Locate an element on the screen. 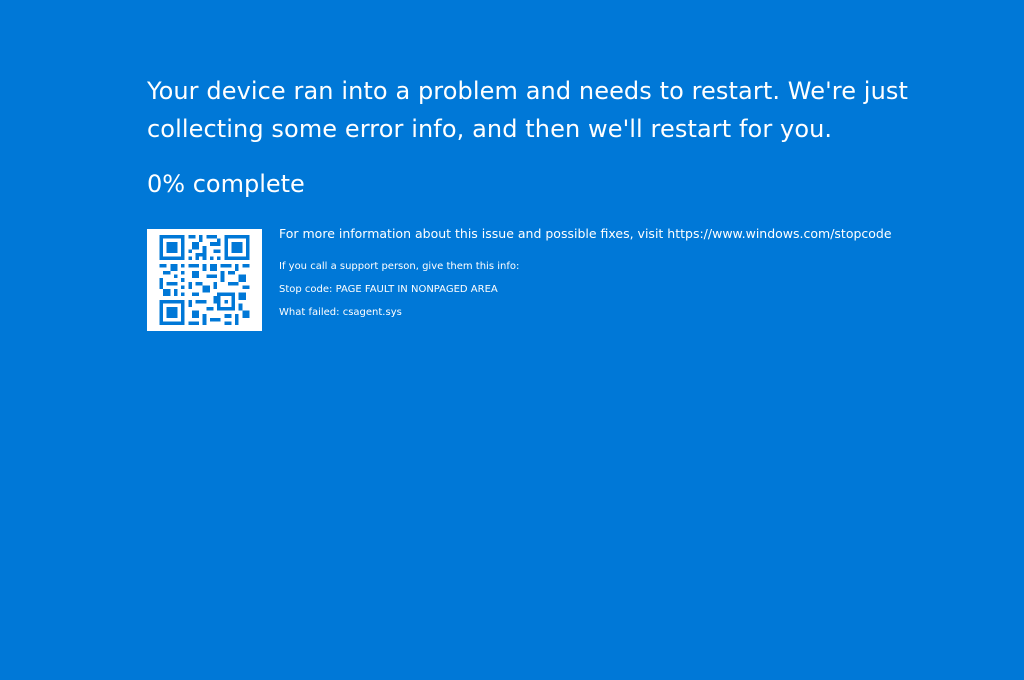 This screenshot has width=1024, height=680. what-failed-text: What failed: csagent.sys is located at coordinates (340, 312).